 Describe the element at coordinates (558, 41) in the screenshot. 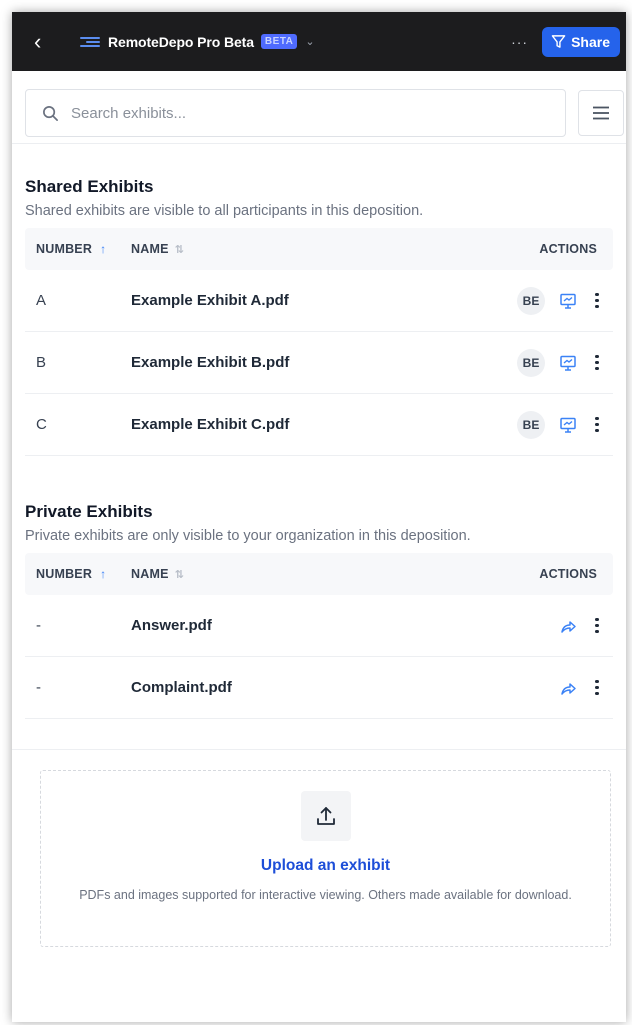

I see `share-funnel-icon` at that location.